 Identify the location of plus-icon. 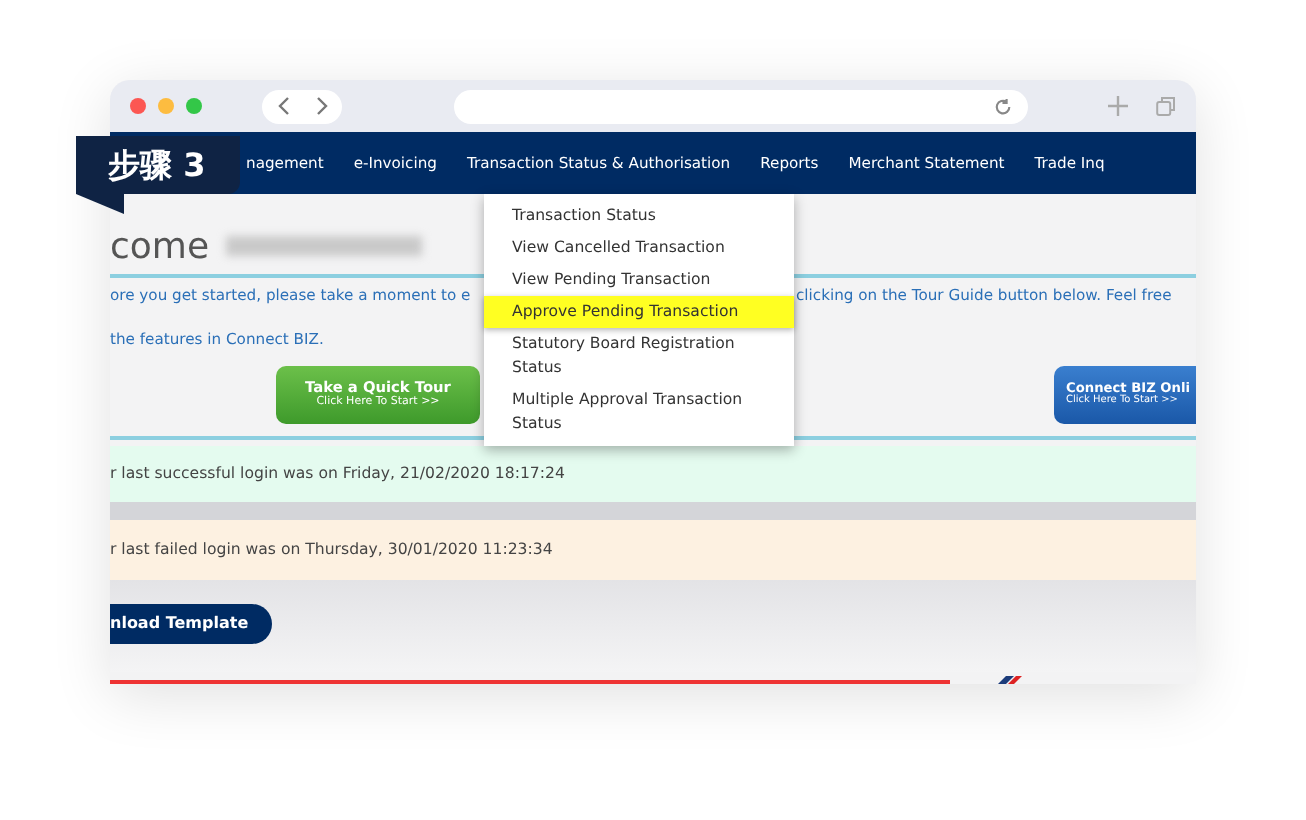
(1118, 106).